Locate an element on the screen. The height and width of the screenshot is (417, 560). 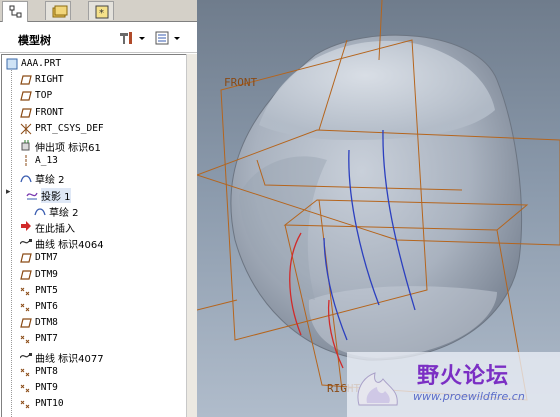
tree-item: PNT10 is located at coordinates (94, 404).